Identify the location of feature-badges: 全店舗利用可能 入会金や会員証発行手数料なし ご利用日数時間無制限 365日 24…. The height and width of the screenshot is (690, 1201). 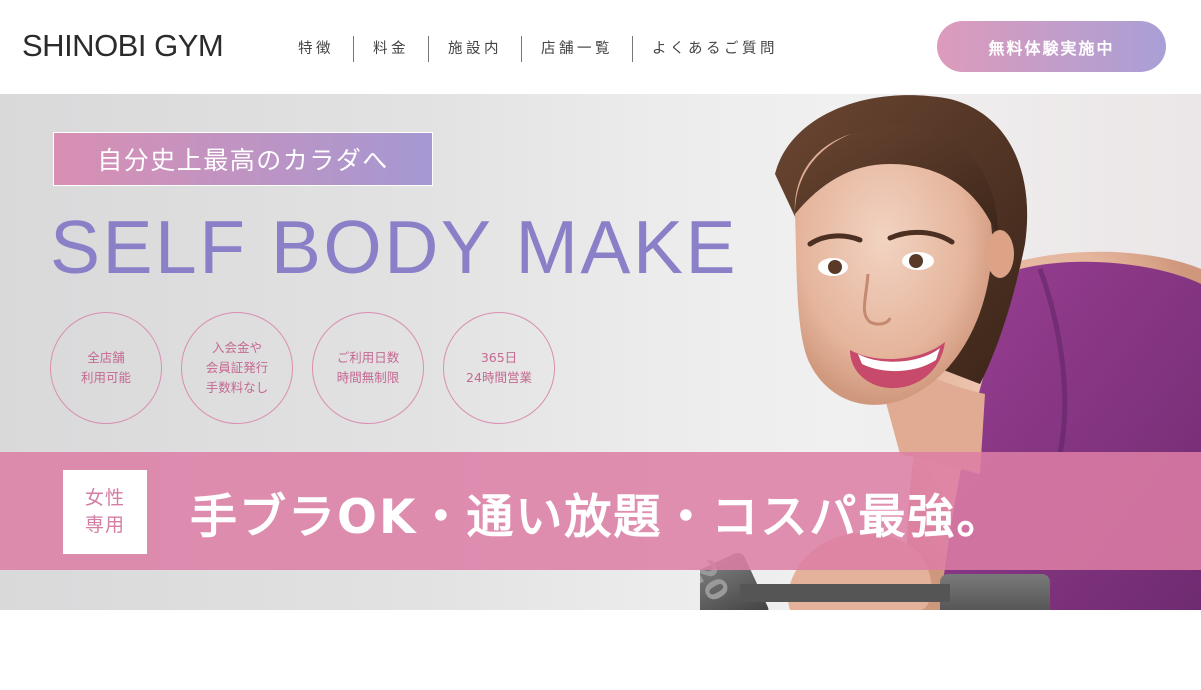
(302, 368).